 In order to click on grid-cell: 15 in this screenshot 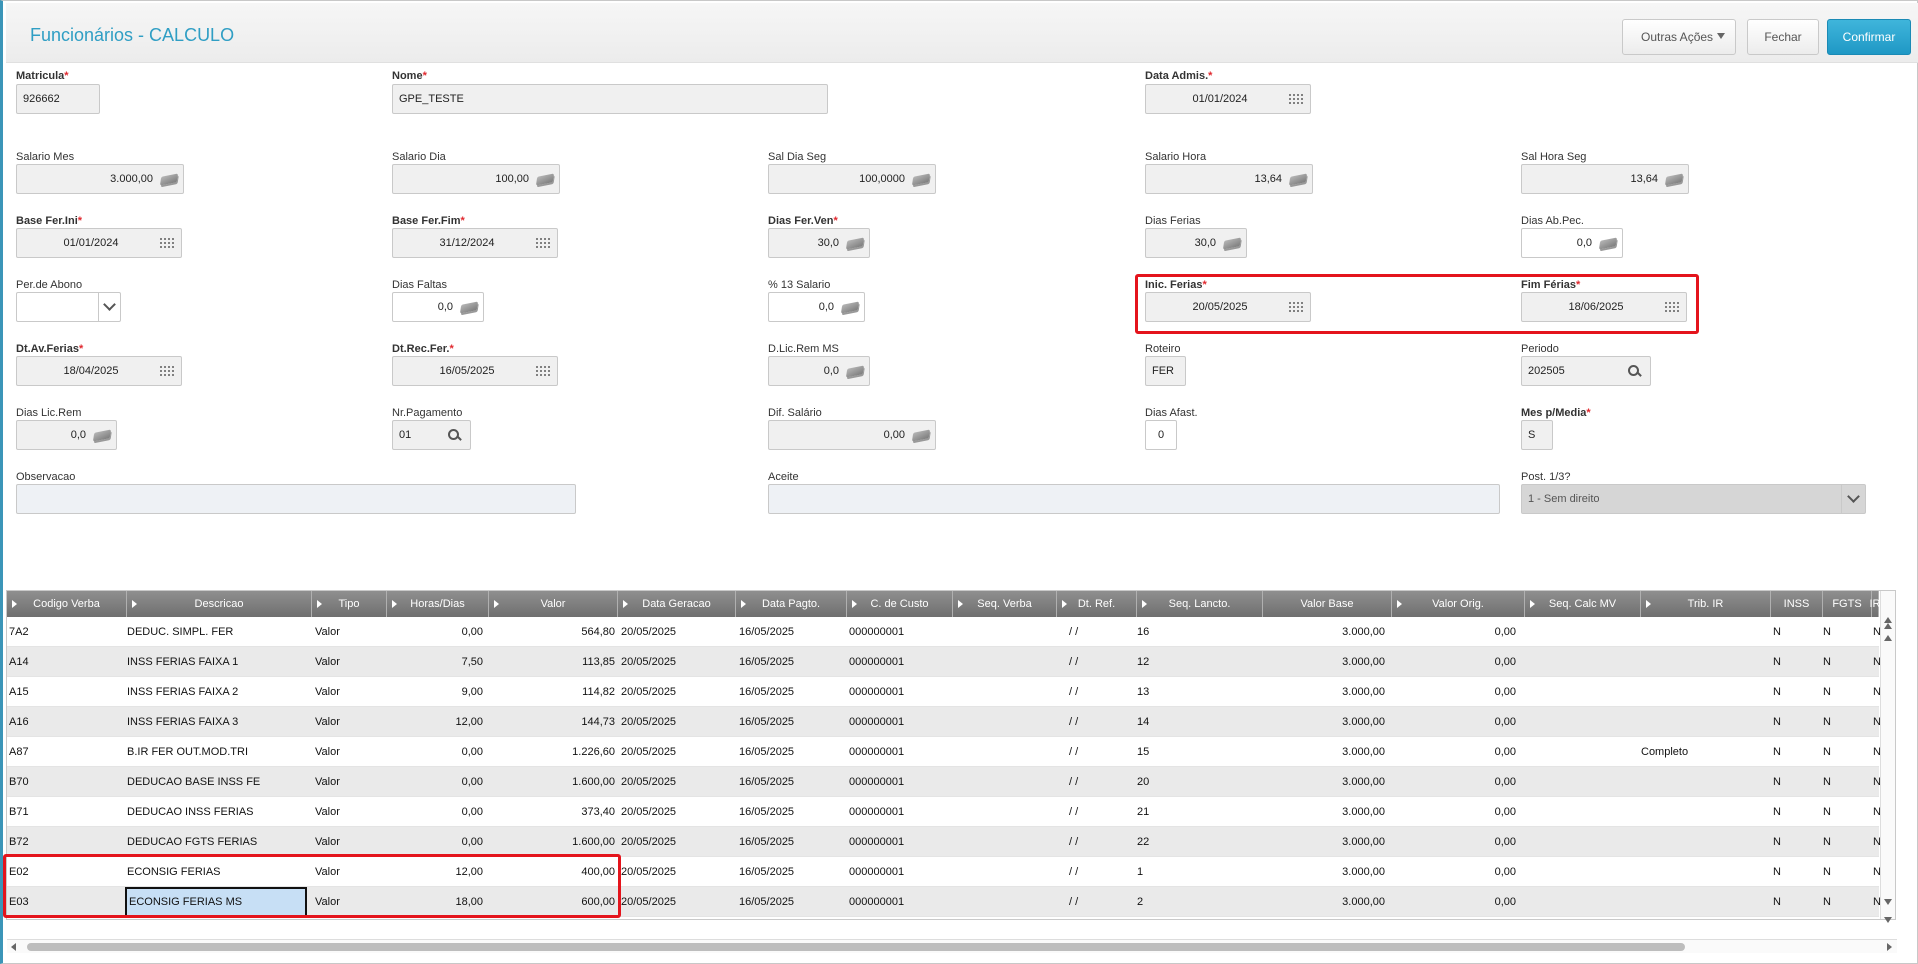, I will do `click(1197, 752)`.